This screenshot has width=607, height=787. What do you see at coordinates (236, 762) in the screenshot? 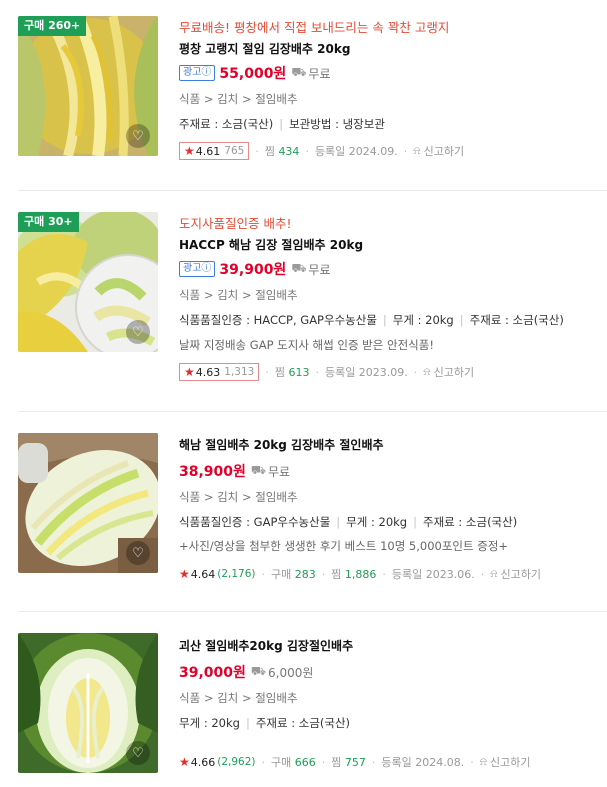
I see `review-count: (2,962)` at bounding box center [236, 762].